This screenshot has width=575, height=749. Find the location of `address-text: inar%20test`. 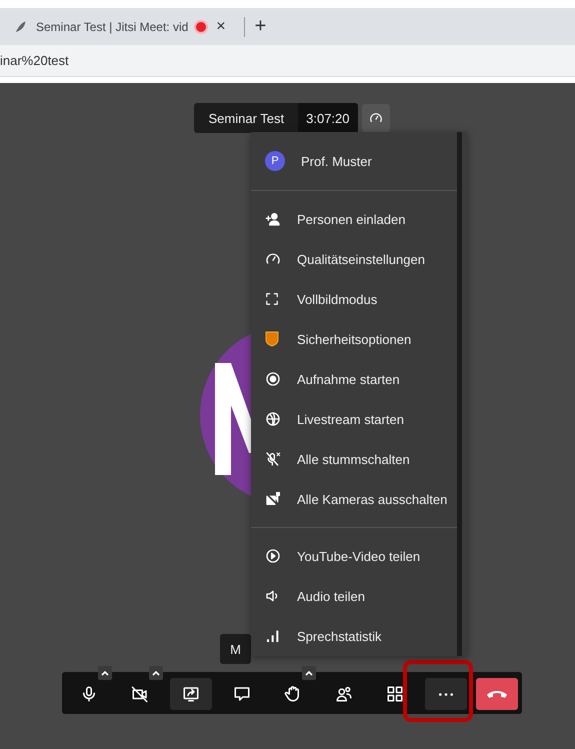

address-text: inar%20test is located at coordinates (34, 60).